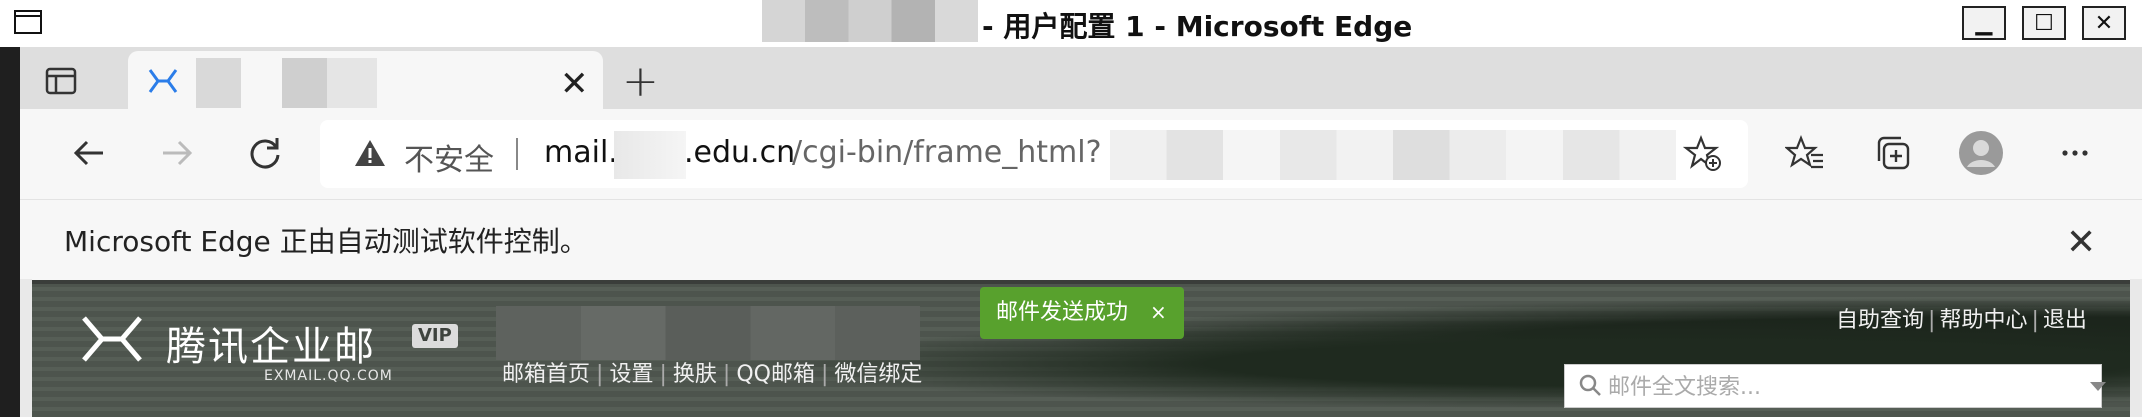  I want to click on self-service-link: 自助查询, so click(1880, 320).